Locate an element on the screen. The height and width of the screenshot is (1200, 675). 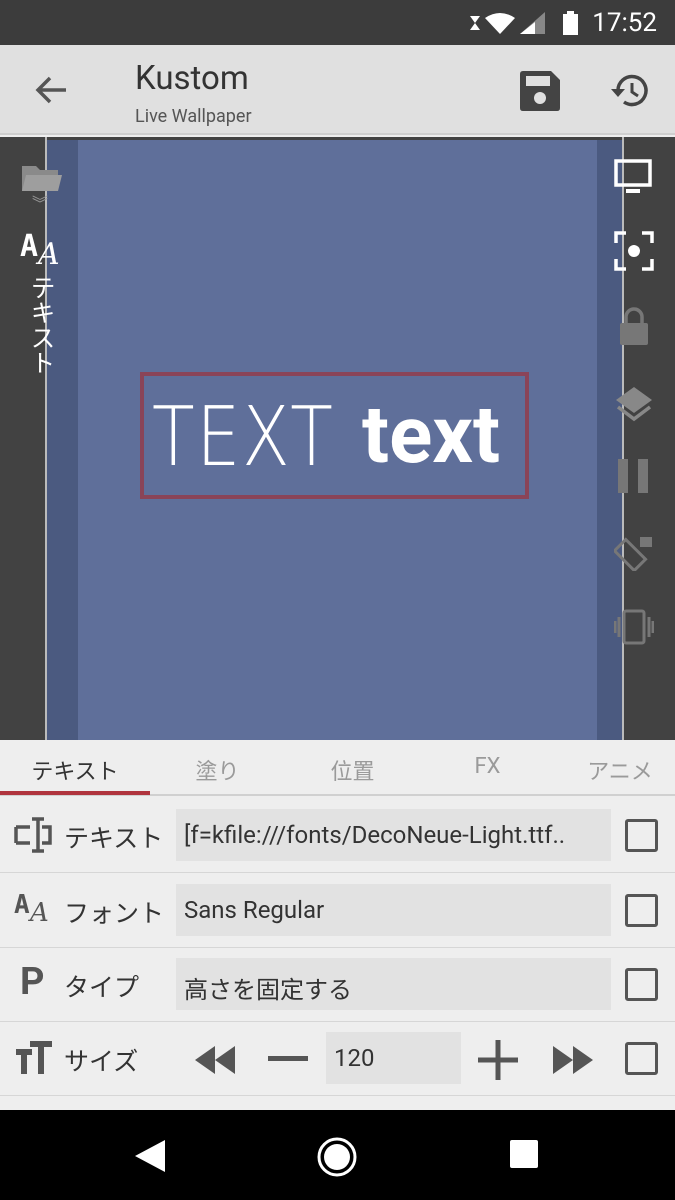
clock: 17:52 is located at coordinates (624, 23).